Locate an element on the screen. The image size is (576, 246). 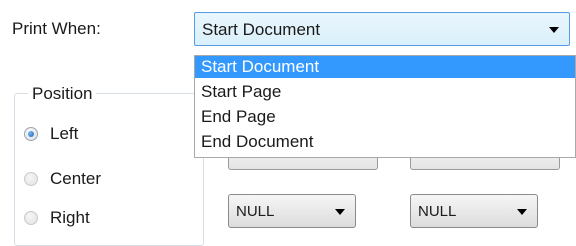
dropdown-option-start-page: Start Page is located at coordinates (385, 92).